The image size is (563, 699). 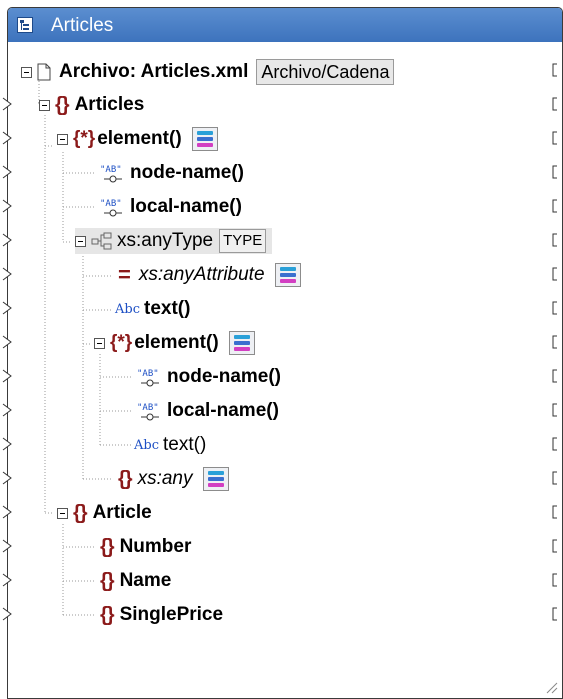 I want to click on tree-item-anyattribute: = xs:anyAttribute, so click(x=209, y=275).